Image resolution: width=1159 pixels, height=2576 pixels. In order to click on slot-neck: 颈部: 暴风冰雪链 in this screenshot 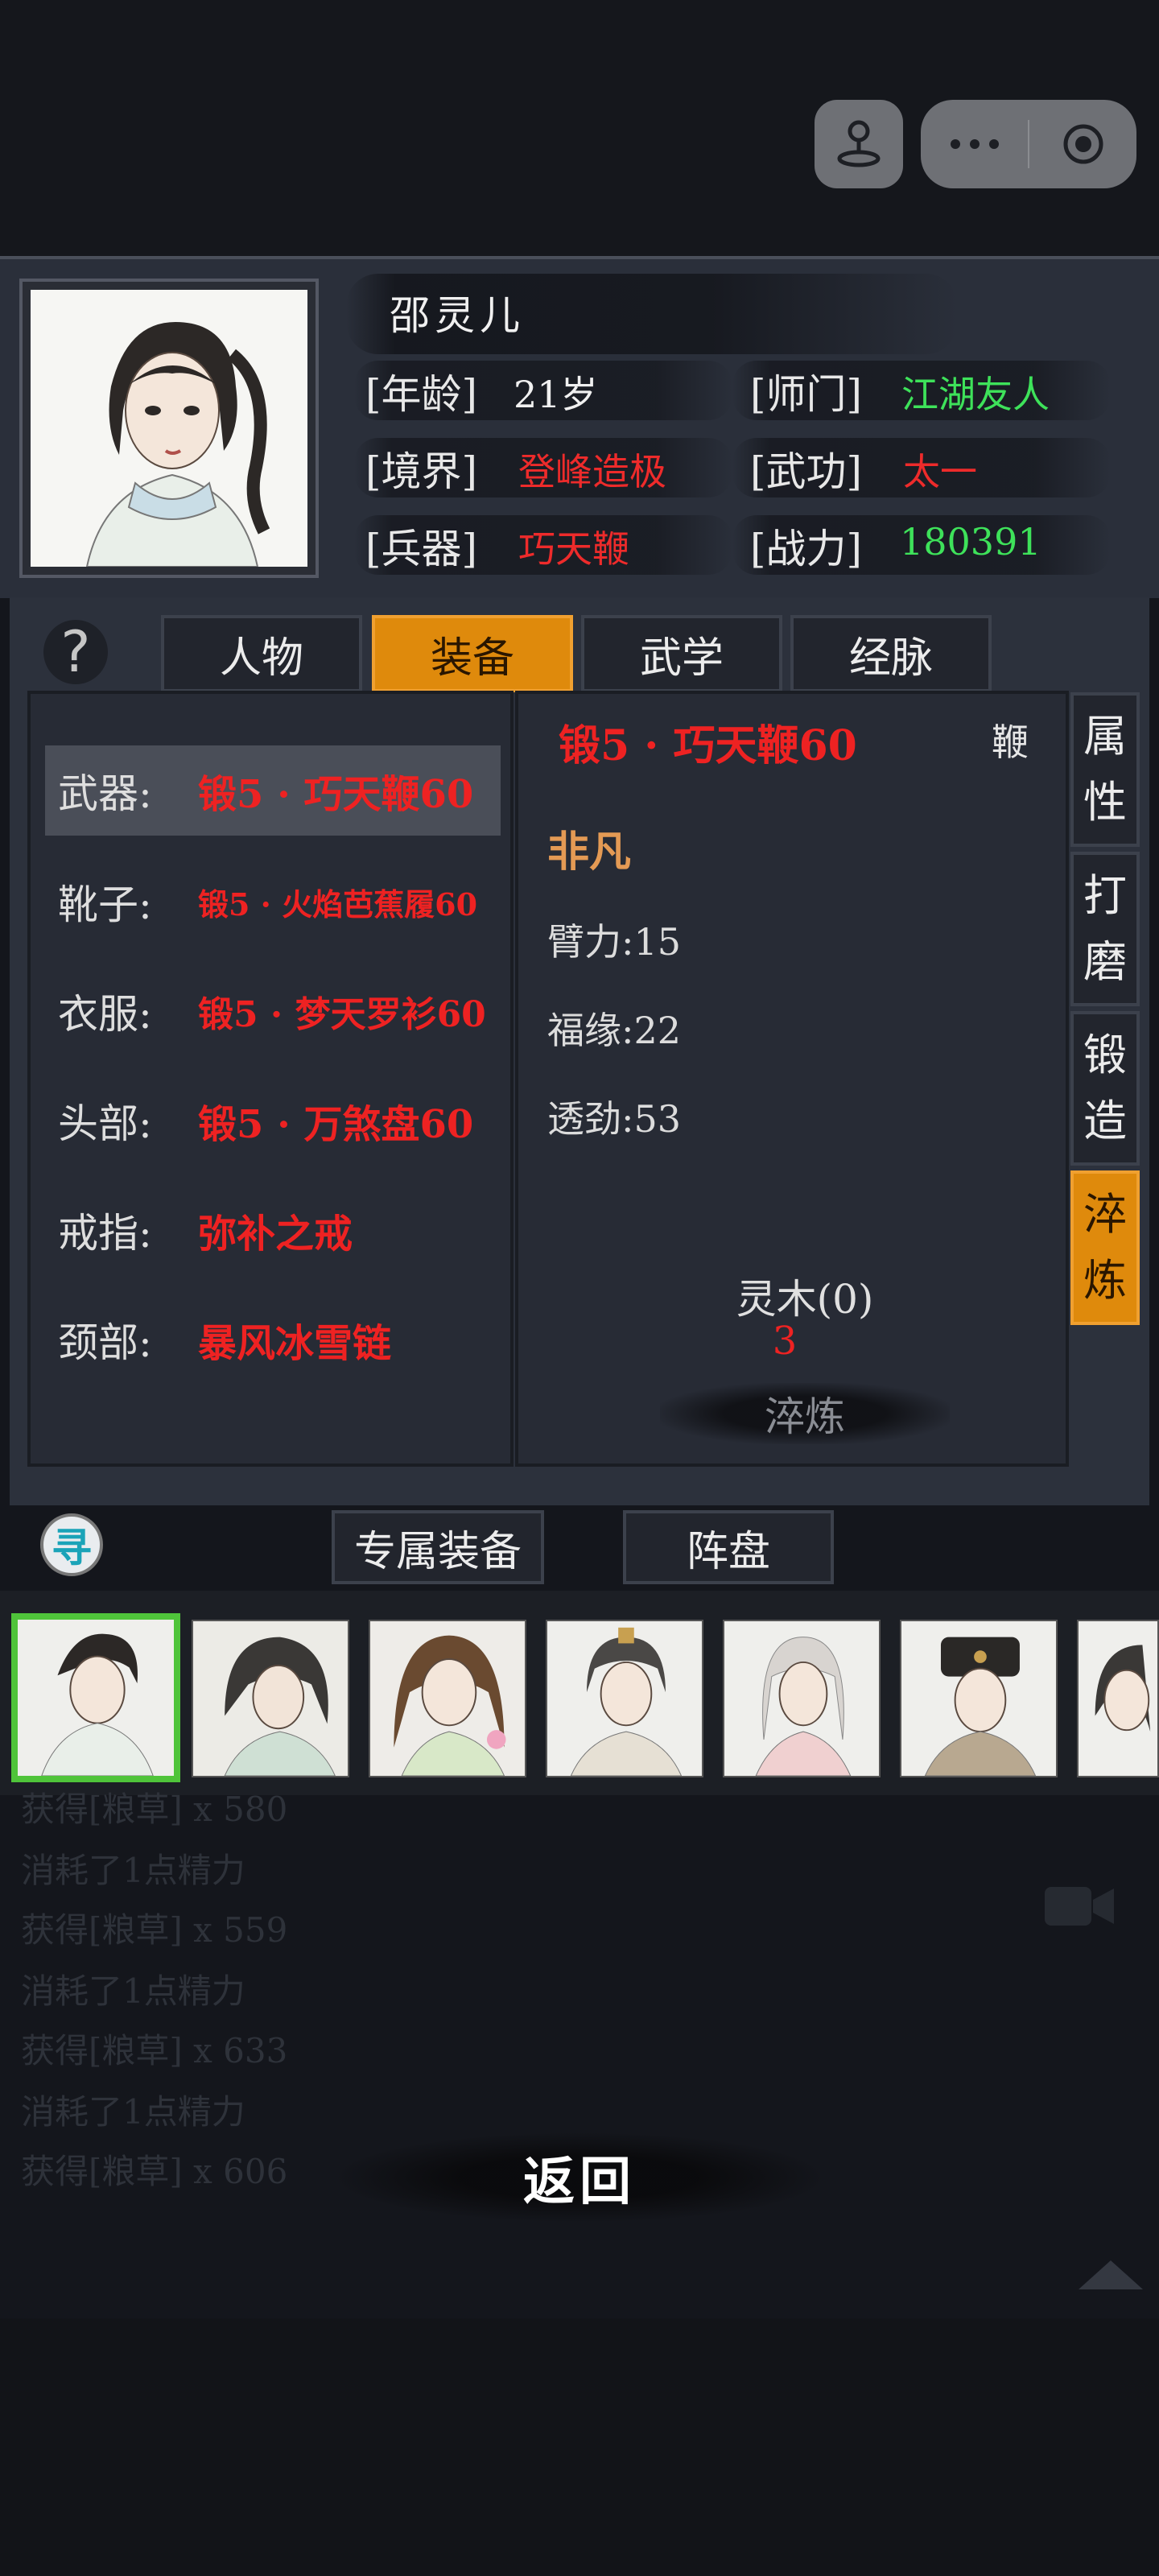, I will do `click(273, 1339)`.